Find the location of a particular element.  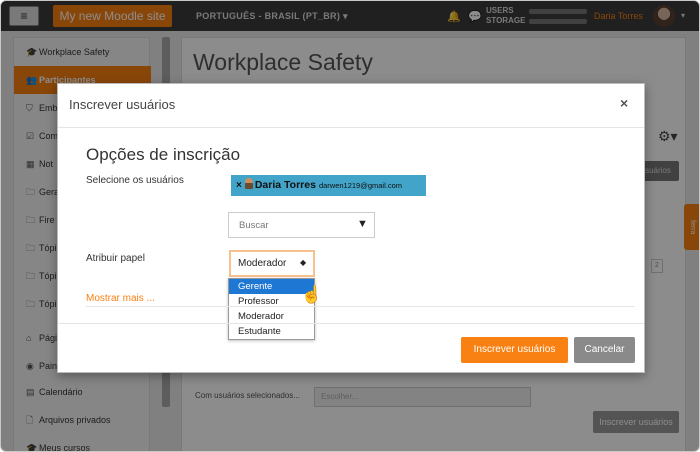

chip-user-name: Daria Torres is located at coordinates (285, 185).